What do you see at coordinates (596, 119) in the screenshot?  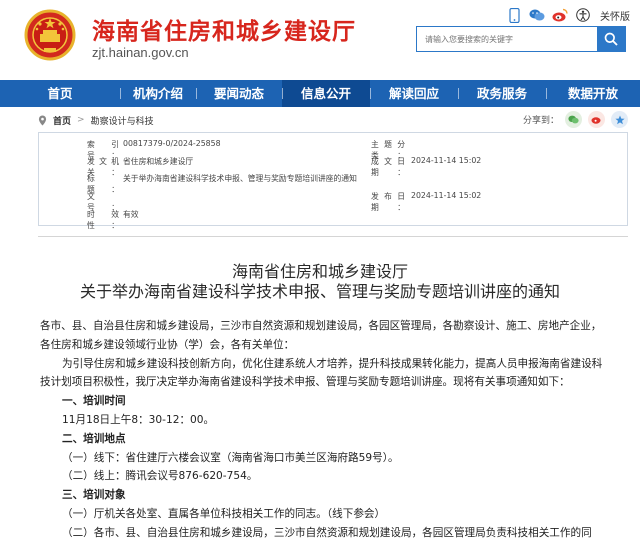 I see `share-weibo-icon` at bounding box center [596, 119].